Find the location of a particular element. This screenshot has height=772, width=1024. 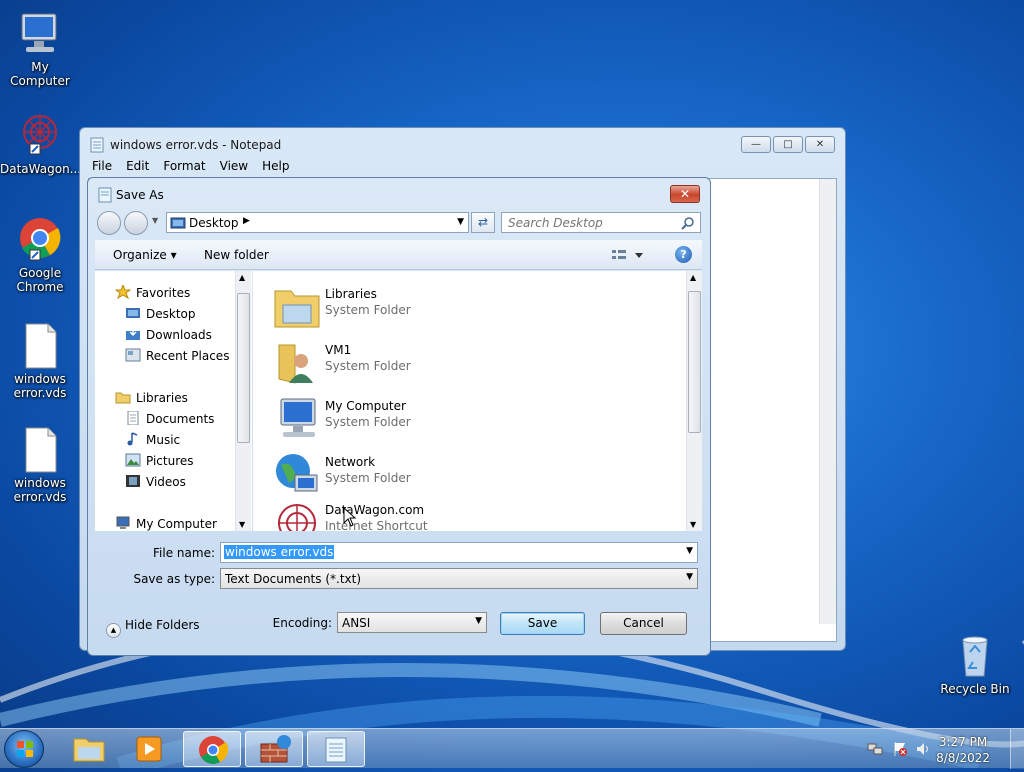

desktop-icon-my-computer: My Computer is located at coordinates (40, 49).